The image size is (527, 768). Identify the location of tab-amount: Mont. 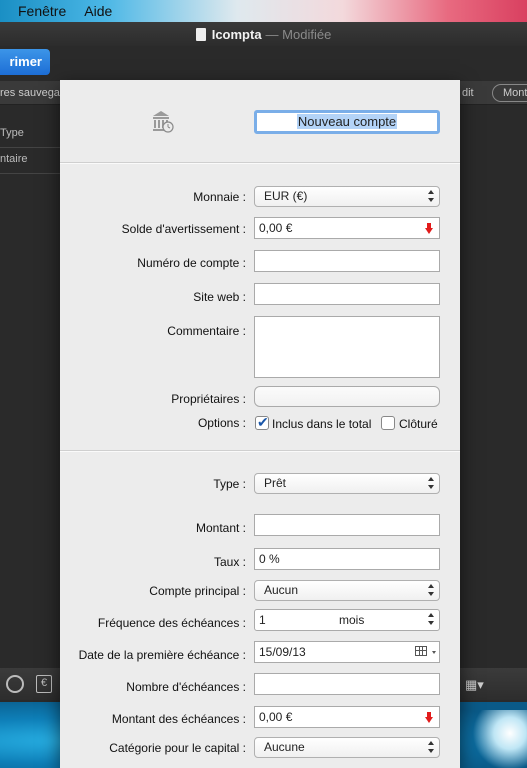
(509, 93).